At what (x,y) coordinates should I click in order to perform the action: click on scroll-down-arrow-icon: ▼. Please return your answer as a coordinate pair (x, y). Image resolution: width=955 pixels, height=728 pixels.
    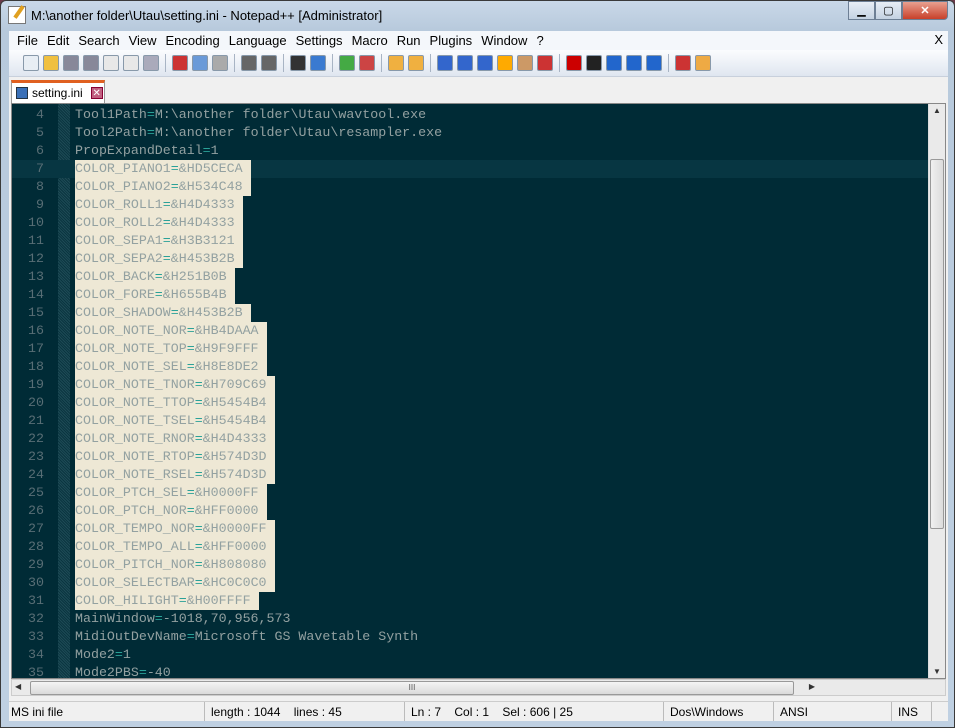
    Looking at the image, I should click on (937, 671).